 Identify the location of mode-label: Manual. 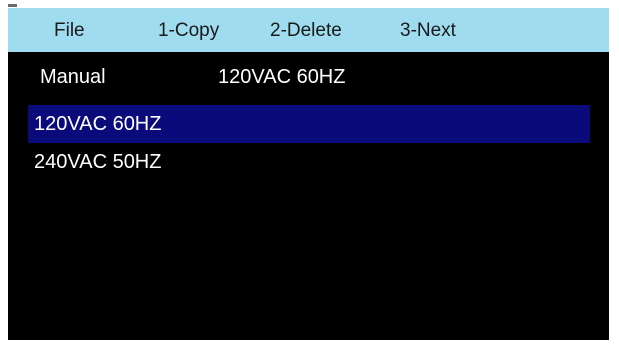
(73, 77).